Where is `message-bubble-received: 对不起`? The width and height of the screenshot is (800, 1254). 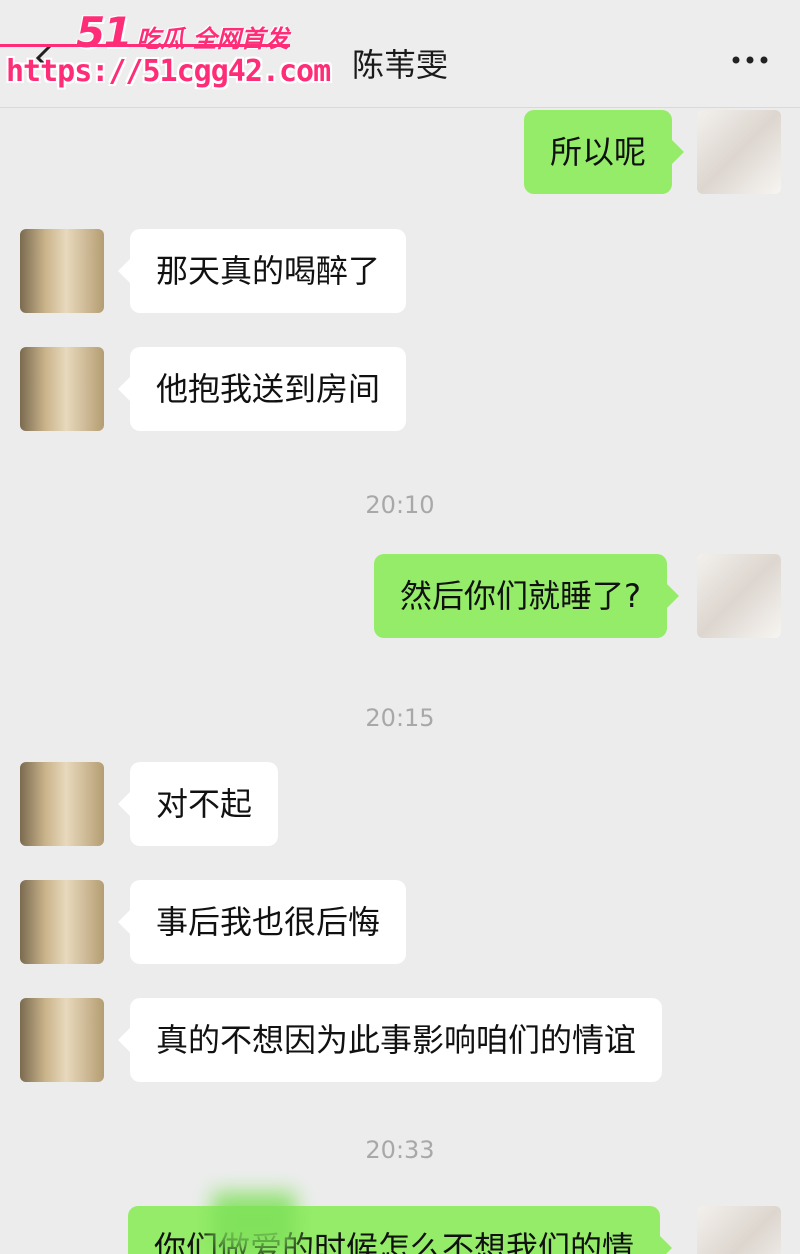 message-bubble-received: 对不起 is located at coordinates (198, 804).